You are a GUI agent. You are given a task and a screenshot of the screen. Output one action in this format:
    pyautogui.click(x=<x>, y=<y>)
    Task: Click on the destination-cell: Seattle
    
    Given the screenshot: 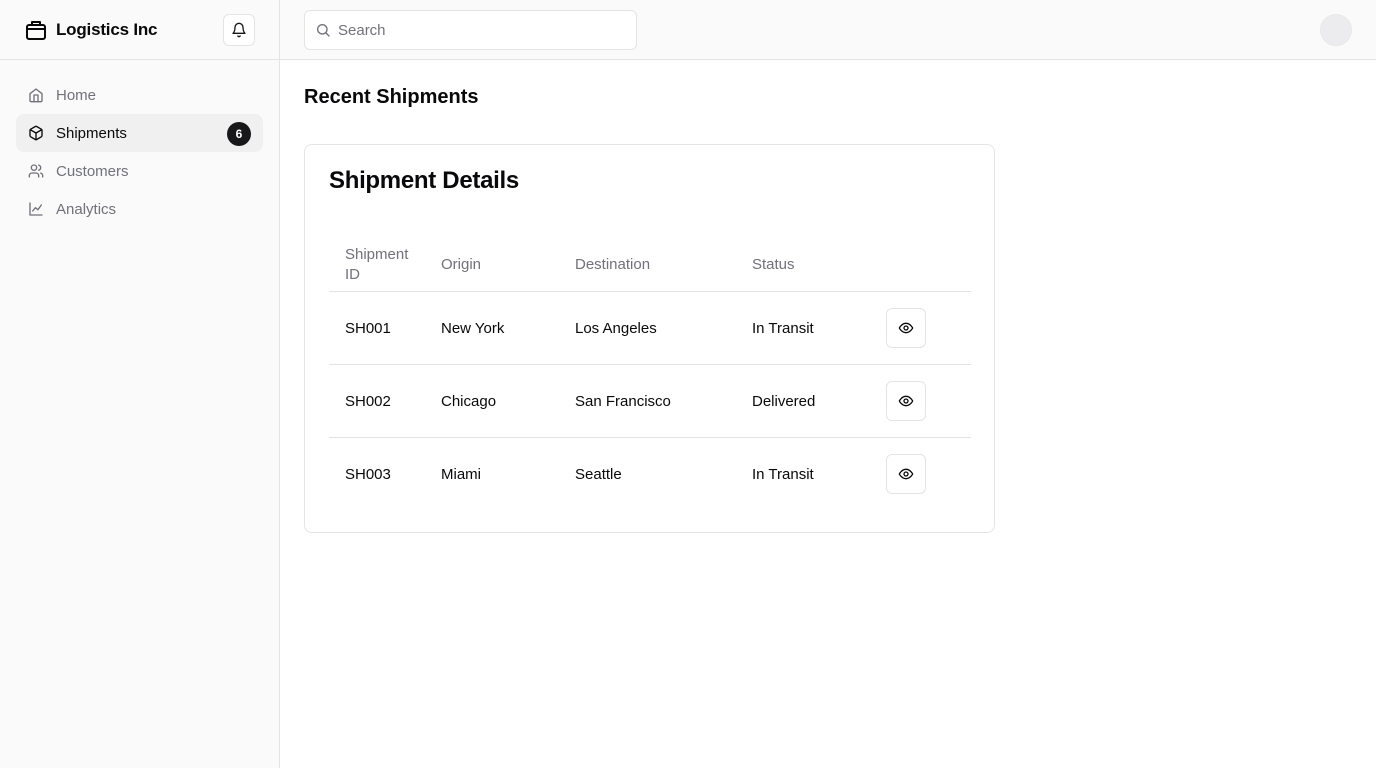 What is the action you would take?
    pyautogui.click(x=598, y=474)
    